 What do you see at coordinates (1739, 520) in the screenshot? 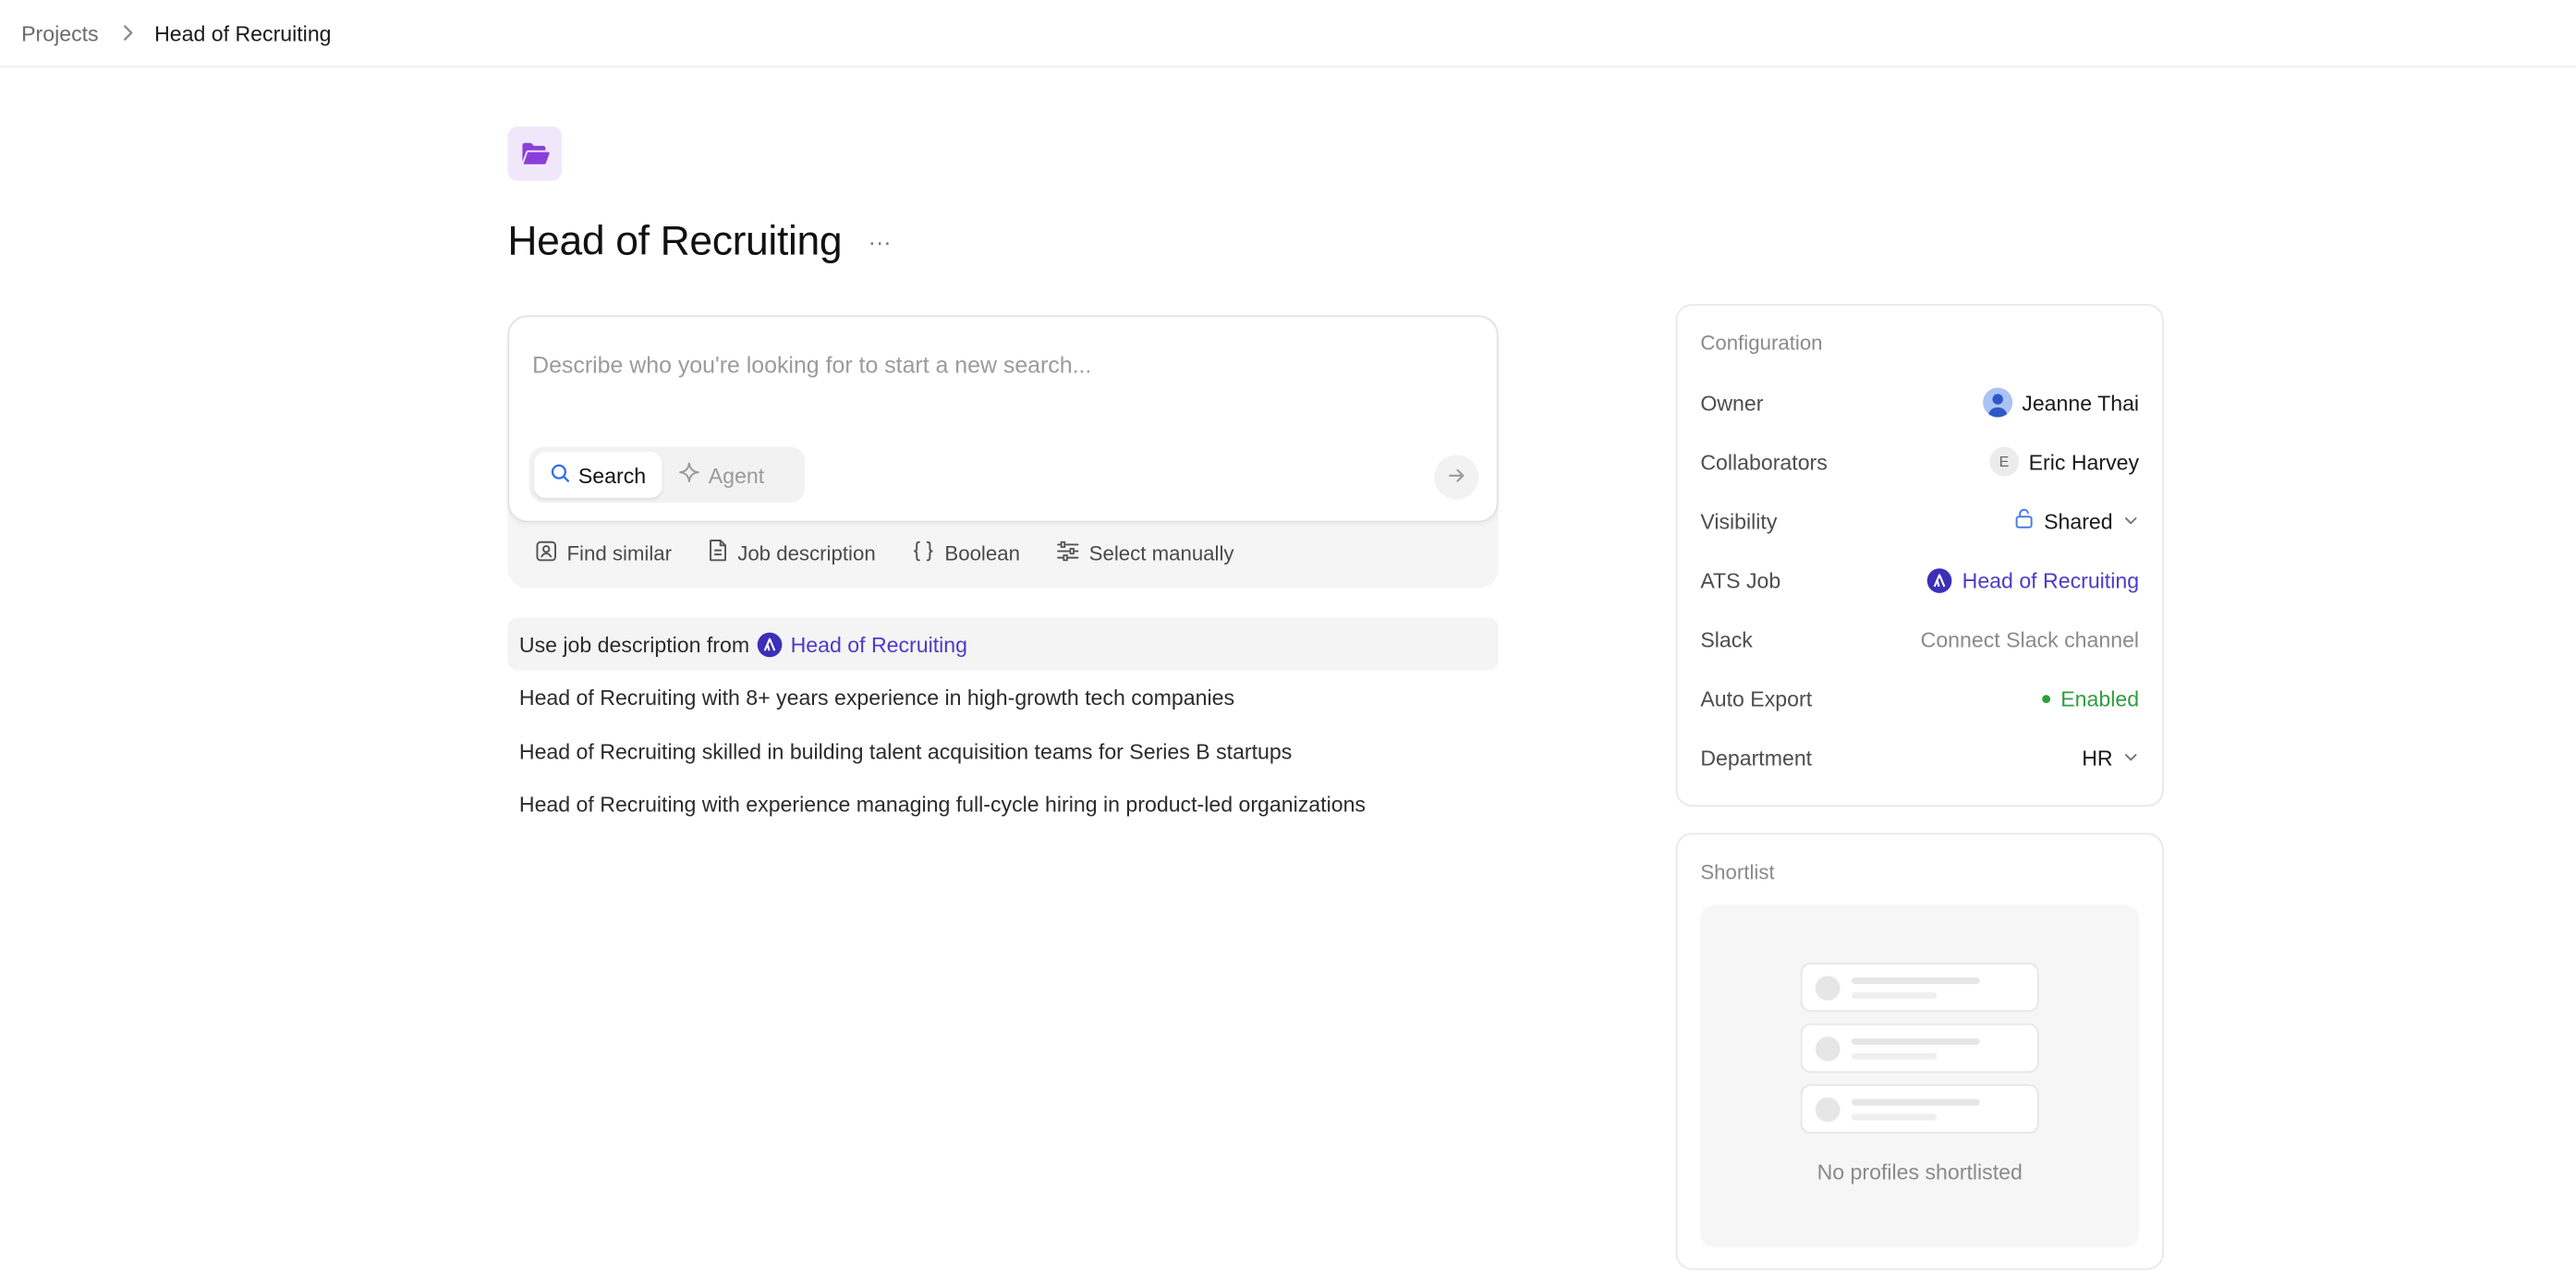
I see `visibility-label: Visibility` at bounding box center [1739, 520].